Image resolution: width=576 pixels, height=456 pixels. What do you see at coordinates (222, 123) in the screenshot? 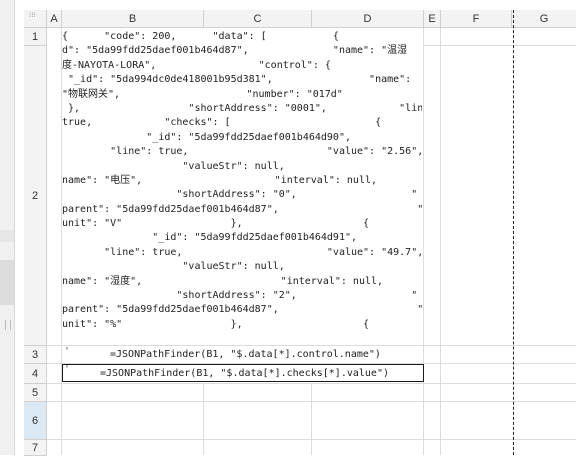
I see `json-text-line: true, "checks": [ {` at bounding box center [222, 123].